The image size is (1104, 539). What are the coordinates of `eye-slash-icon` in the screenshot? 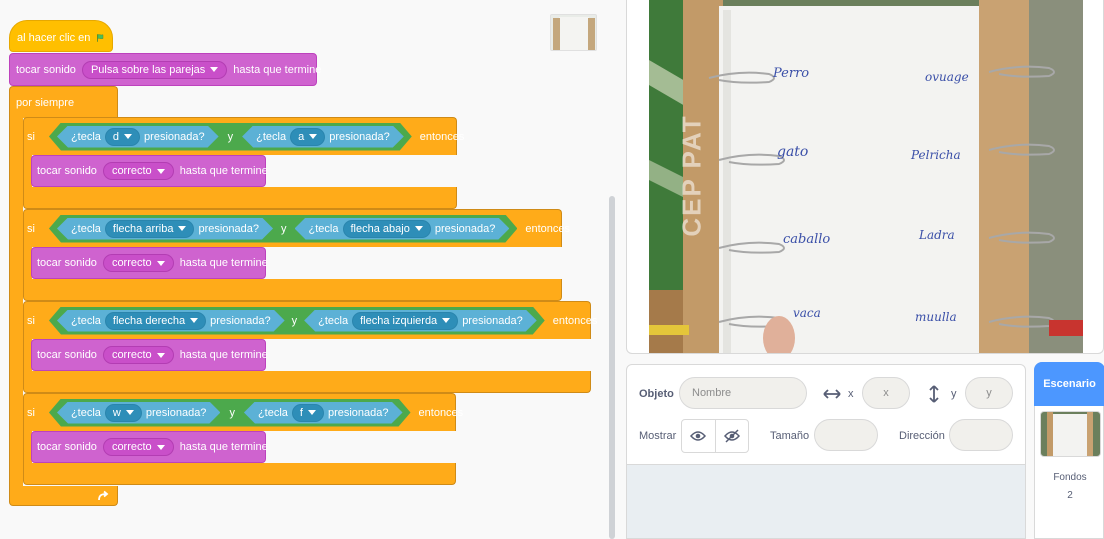 It's located at (731, 436).